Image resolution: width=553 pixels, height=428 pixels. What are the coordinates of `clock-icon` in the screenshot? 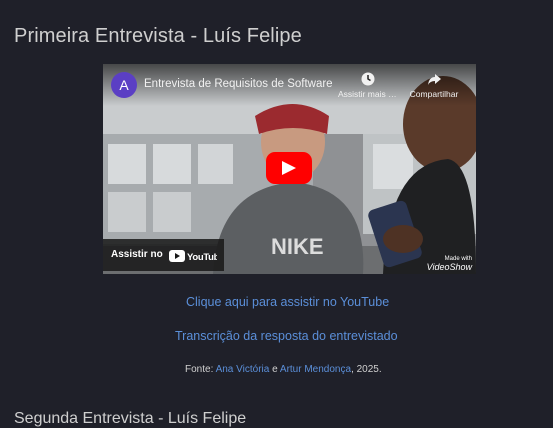 It's located at (368, 79).